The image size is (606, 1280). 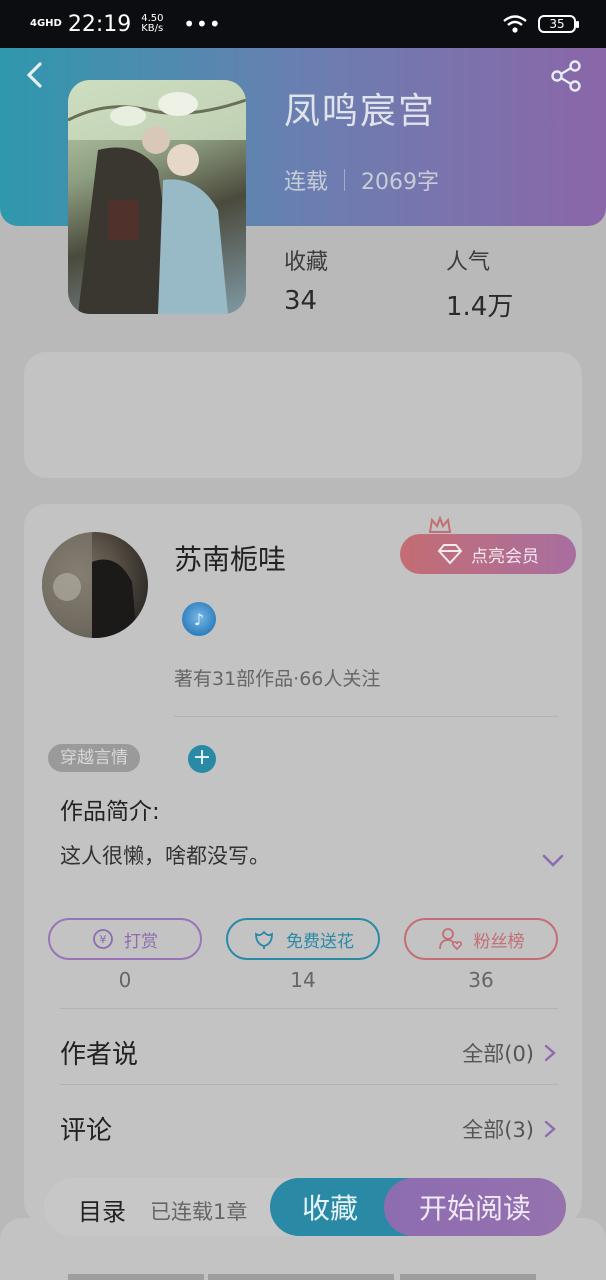 What do you see at coordinates (479, 283) in the screenshot?
I see `stat-popularity: 人气 1.4万` at bounding box center [479, 283].